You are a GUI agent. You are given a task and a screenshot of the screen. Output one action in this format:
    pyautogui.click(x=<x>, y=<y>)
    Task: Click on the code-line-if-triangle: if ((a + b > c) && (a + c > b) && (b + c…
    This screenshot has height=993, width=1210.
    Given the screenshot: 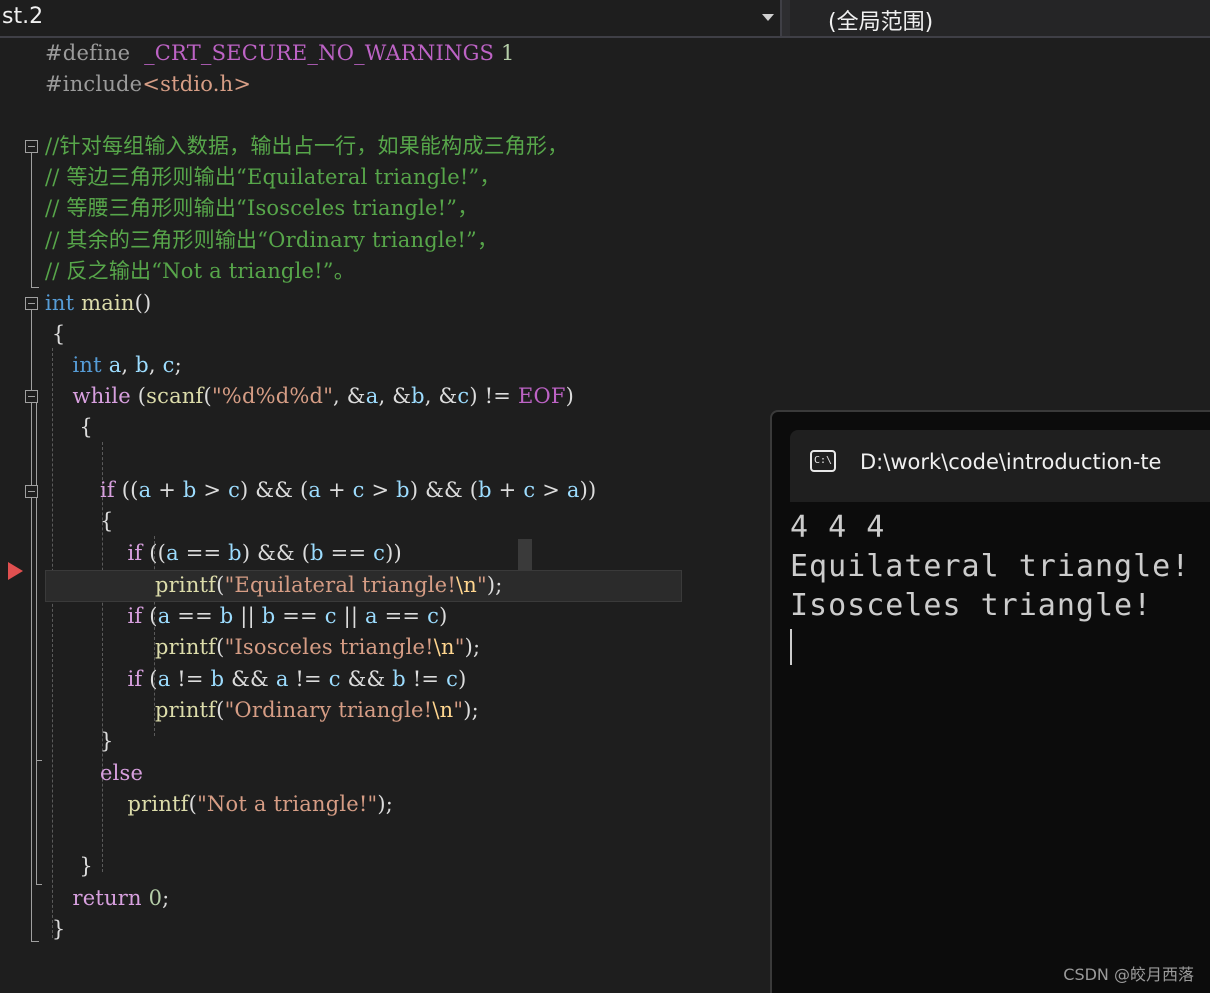 What is the action you would take?
    pyautogui.click(x=348, y=490)
    